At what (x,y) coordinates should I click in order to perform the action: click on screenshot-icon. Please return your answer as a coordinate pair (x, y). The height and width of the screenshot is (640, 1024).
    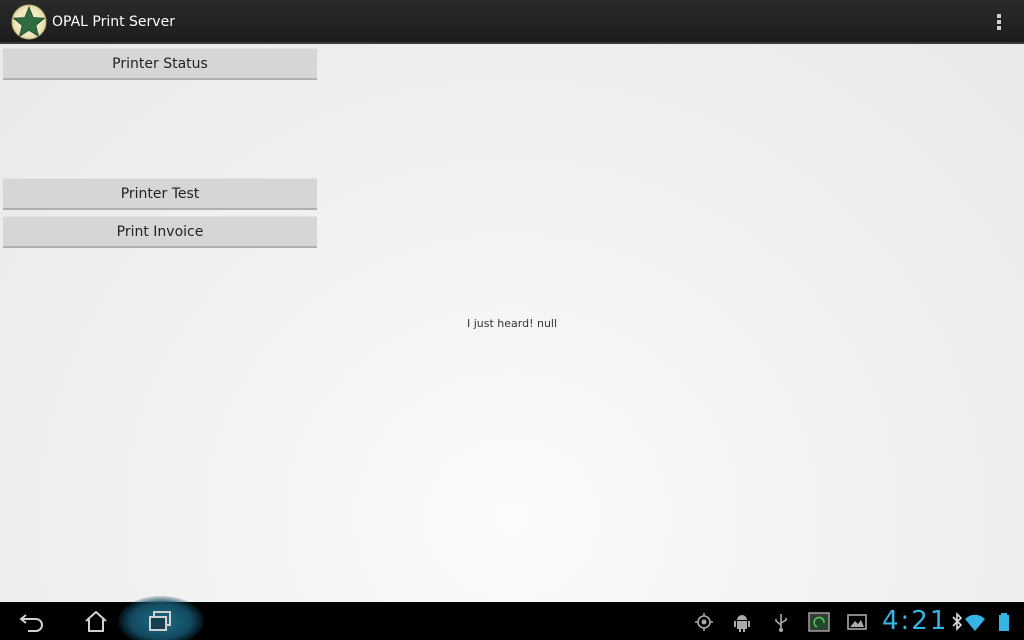
    Looking at the image, I should click on (819, 622).